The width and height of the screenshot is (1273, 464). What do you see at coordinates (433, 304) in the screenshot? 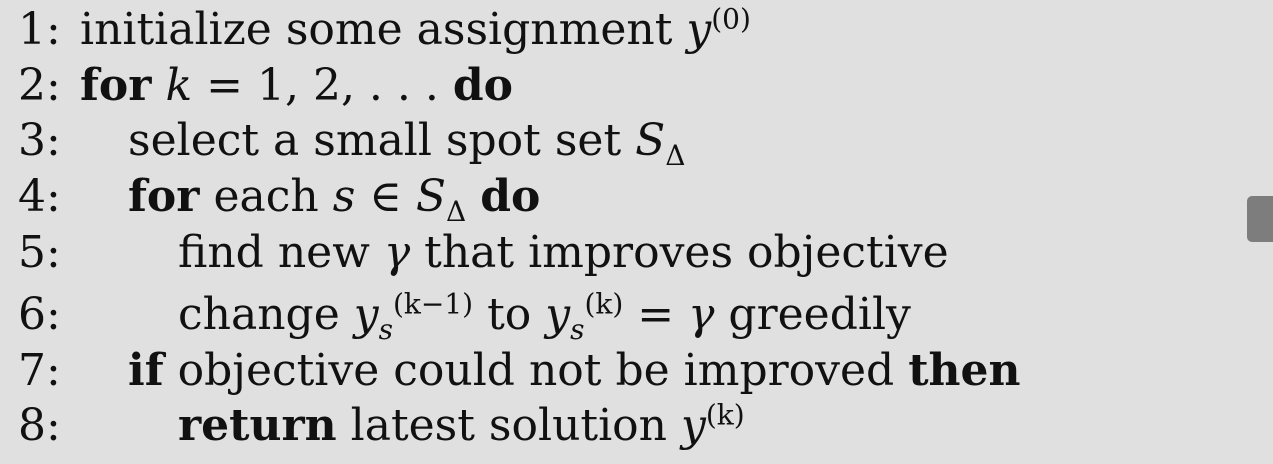
I see `superscript: (k−1)` at bounding box center [433, 304].